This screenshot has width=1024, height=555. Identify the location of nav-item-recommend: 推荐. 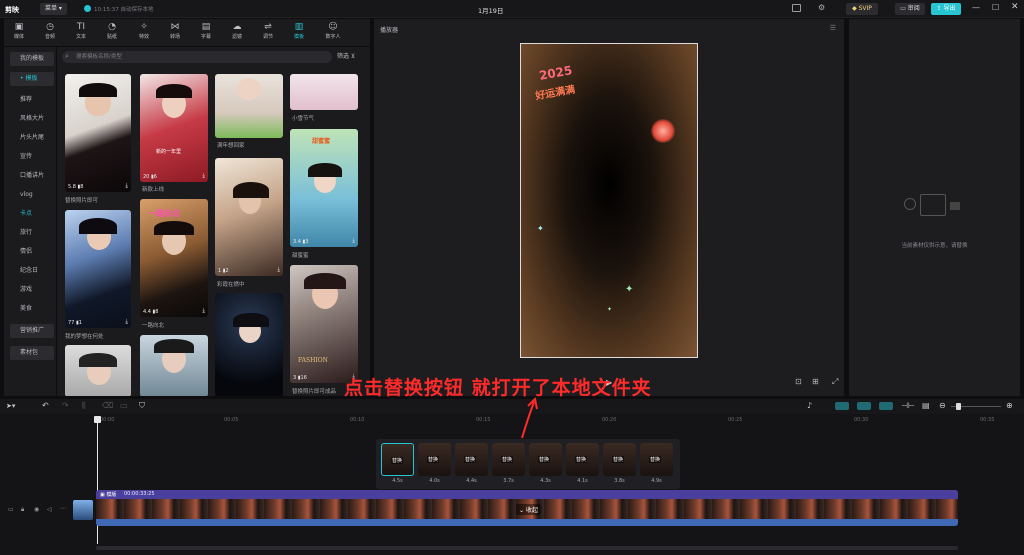
(32, 100).